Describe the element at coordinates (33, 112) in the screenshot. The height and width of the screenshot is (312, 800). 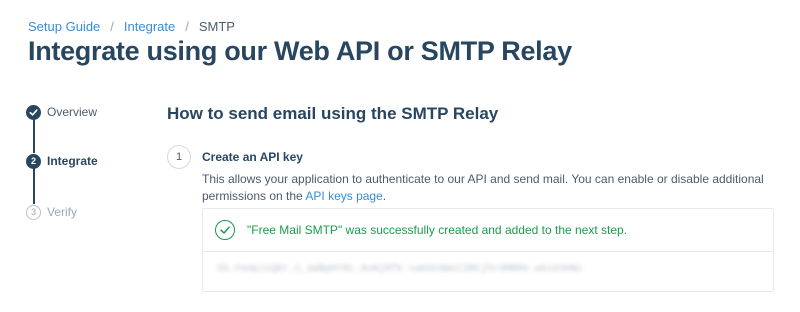
I see `check-icon` at that location.